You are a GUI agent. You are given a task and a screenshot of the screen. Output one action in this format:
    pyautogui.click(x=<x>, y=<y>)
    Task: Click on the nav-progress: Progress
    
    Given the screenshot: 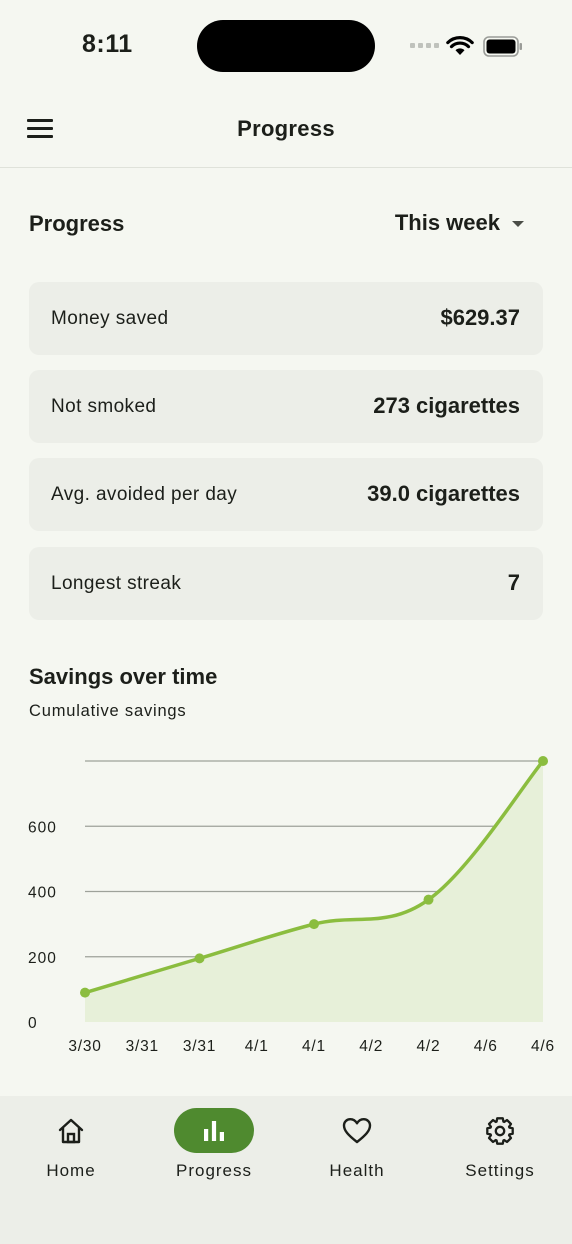 What is the action you would take?
    pyautogui.click(x=214, y=1144)
    